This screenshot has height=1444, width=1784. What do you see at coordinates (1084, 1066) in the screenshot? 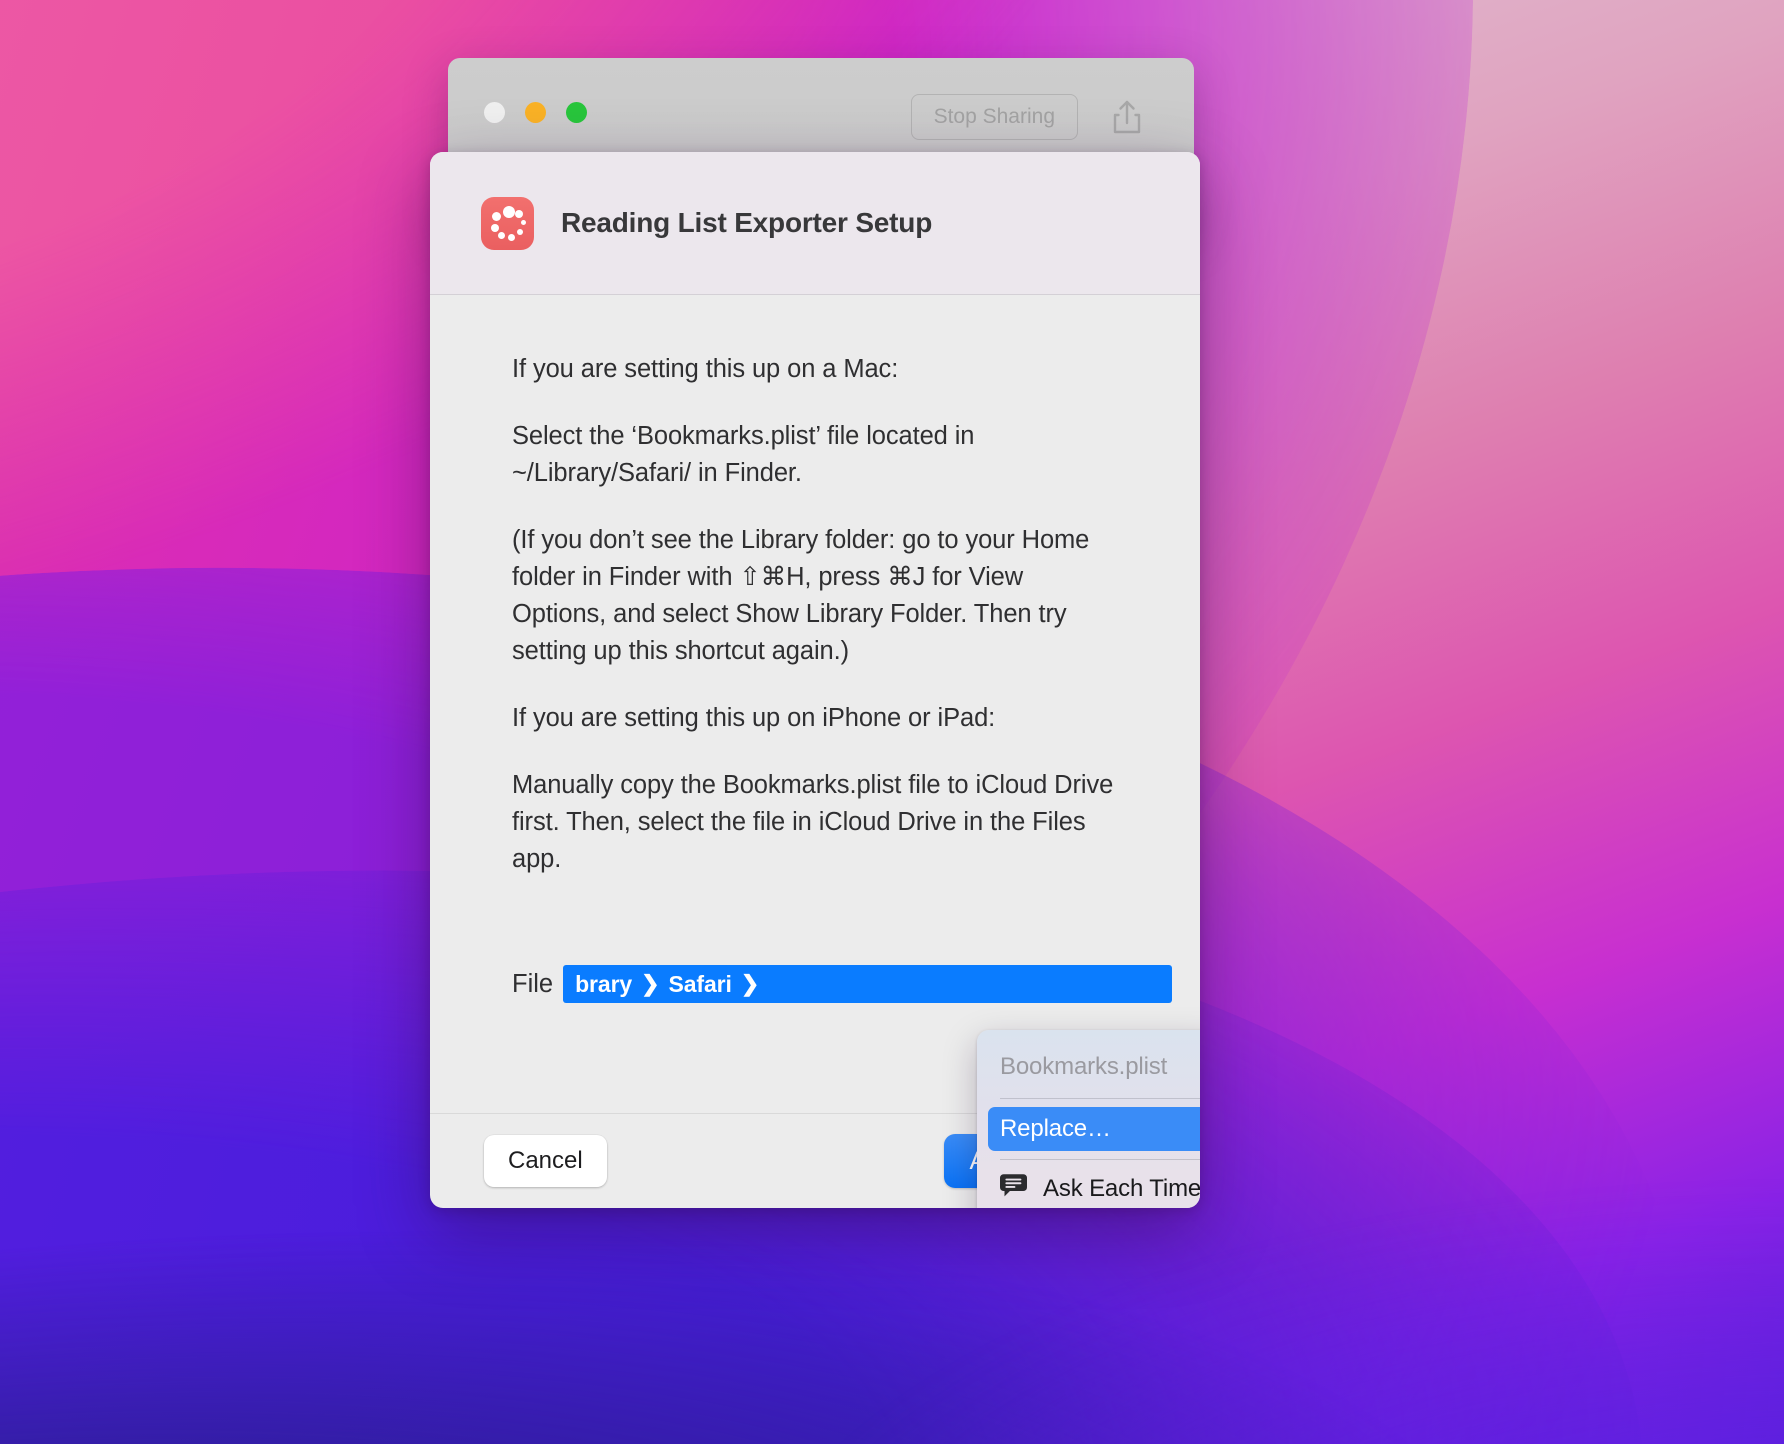
I see `popup-menu-header: Bookmarks.plist` at bounding box center [1084, 1066].